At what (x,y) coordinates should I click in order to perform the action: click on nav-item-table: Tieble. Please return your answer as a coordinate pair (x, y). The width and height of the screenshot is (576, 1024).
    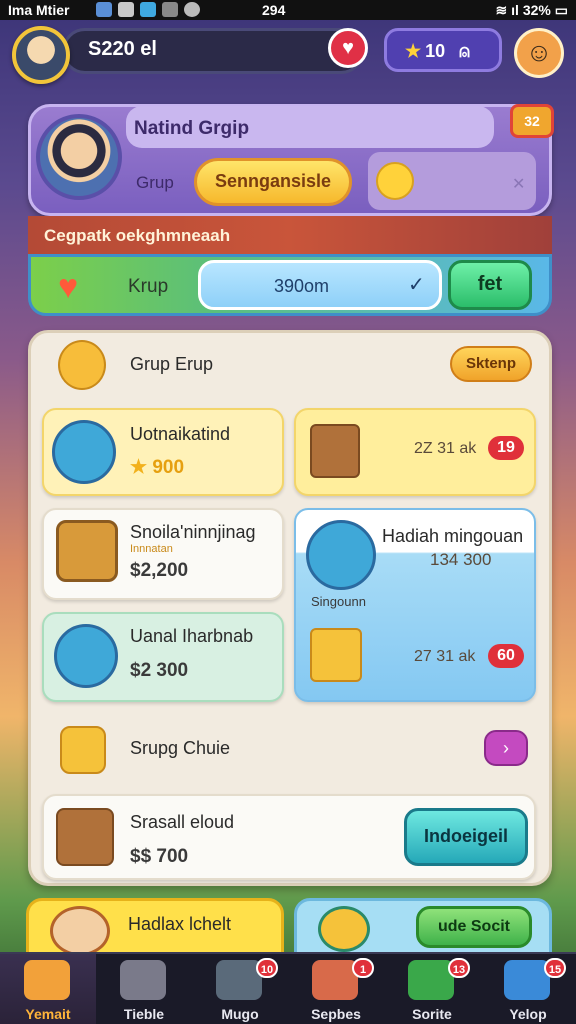
    Looking at the image, I should click on (144, 989).